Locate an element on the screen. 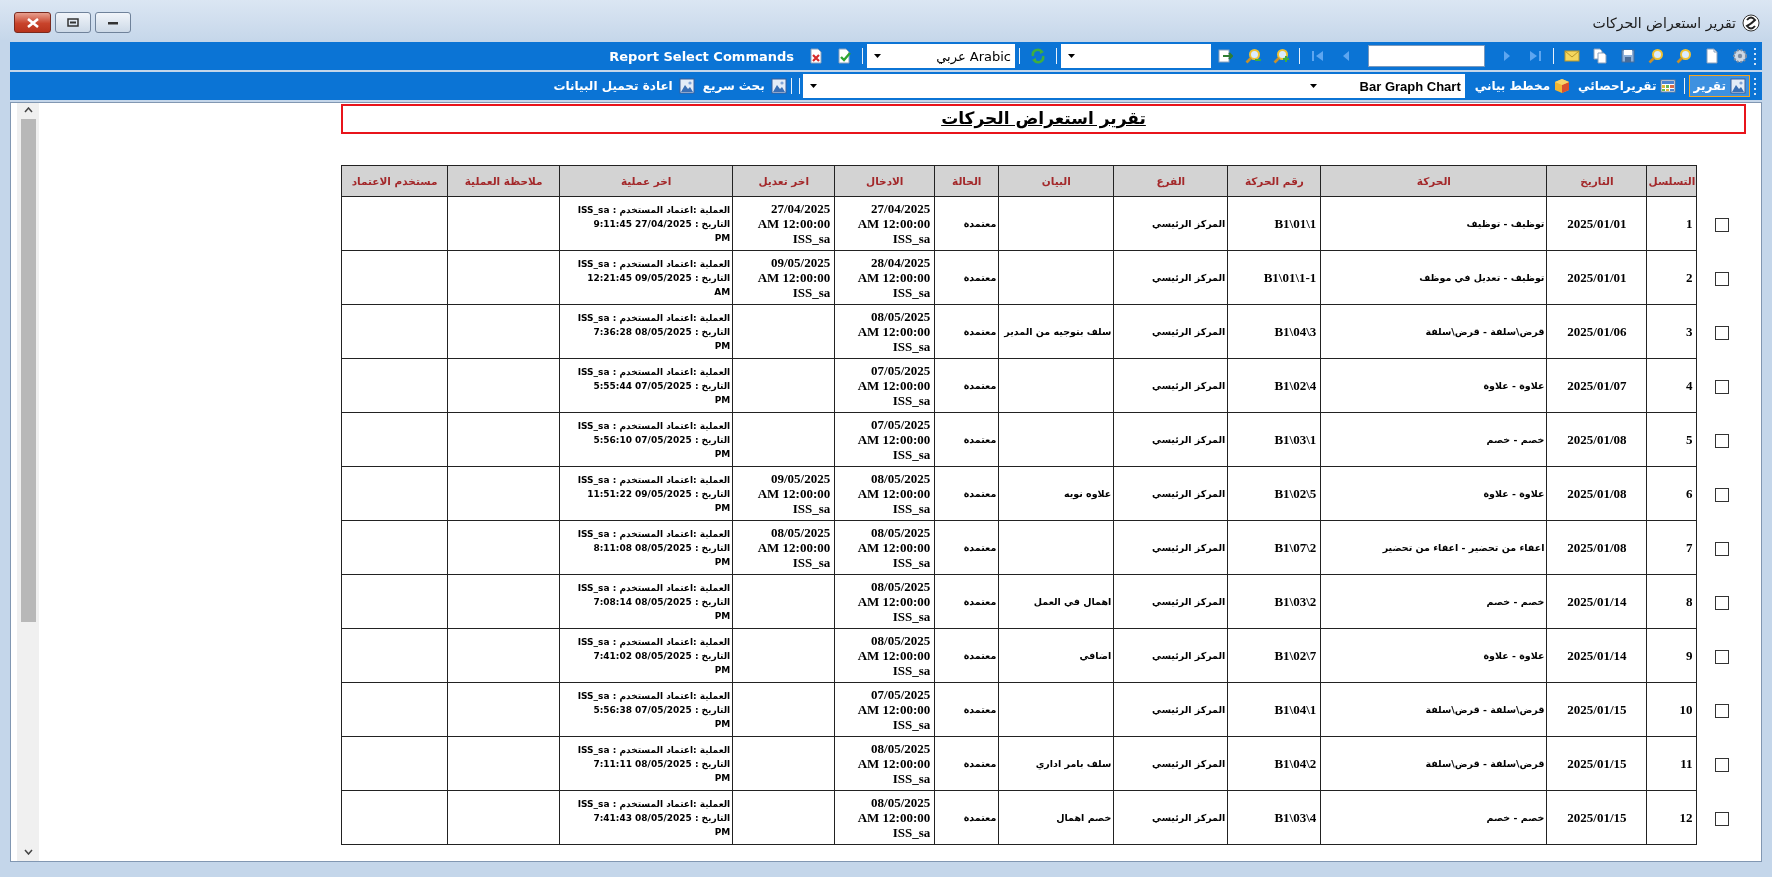  column-header: اخر تعديل is located at coordinates (783, 181).